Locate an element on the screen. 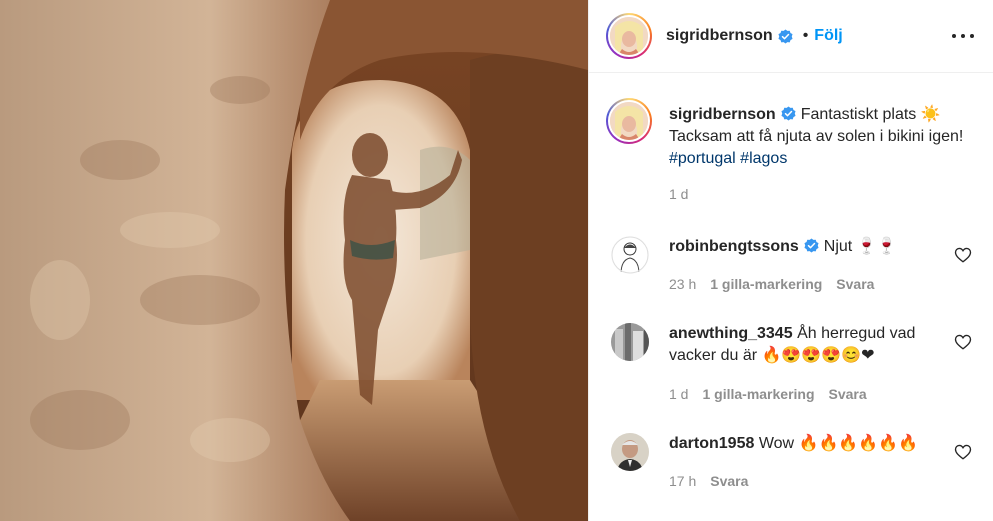  comment-username: darton1958 is located at coordinates (711, 443).